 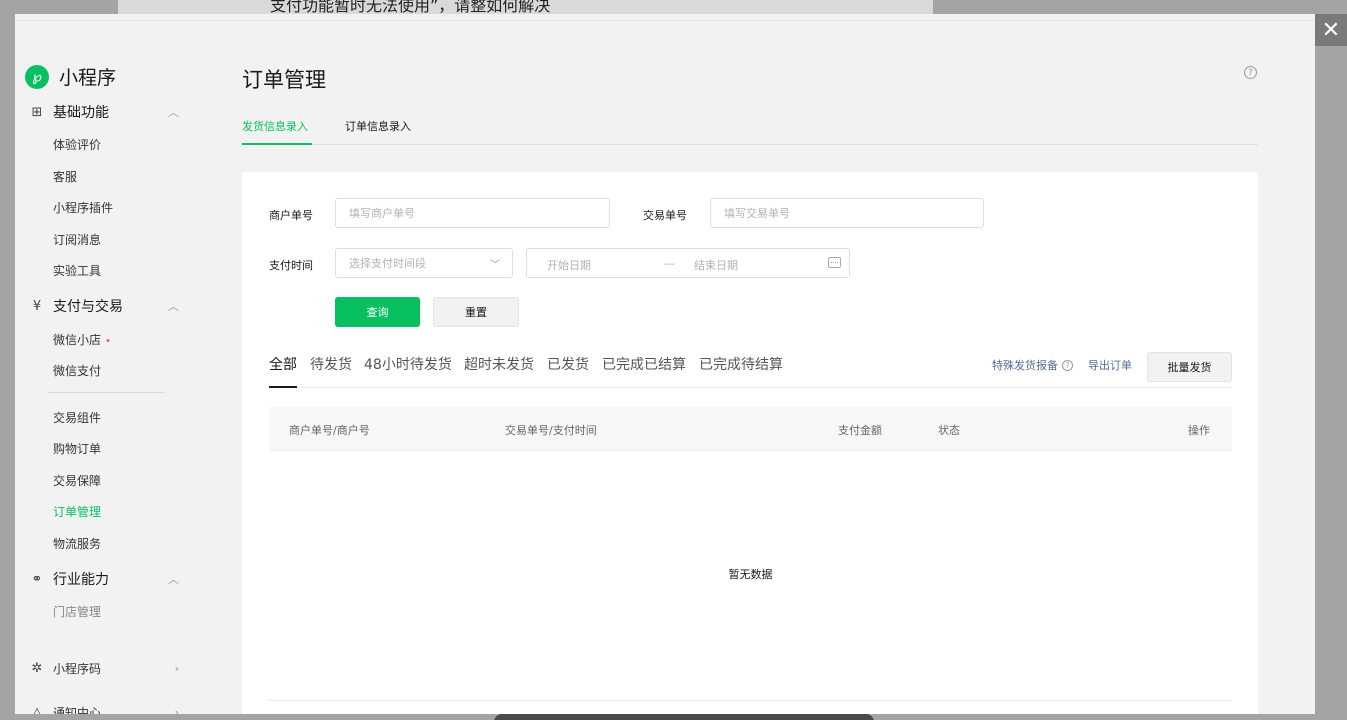 I want to click on sidebar-group-basic: ⊞ 基础功能 ︿, so click(x=104, y=112).